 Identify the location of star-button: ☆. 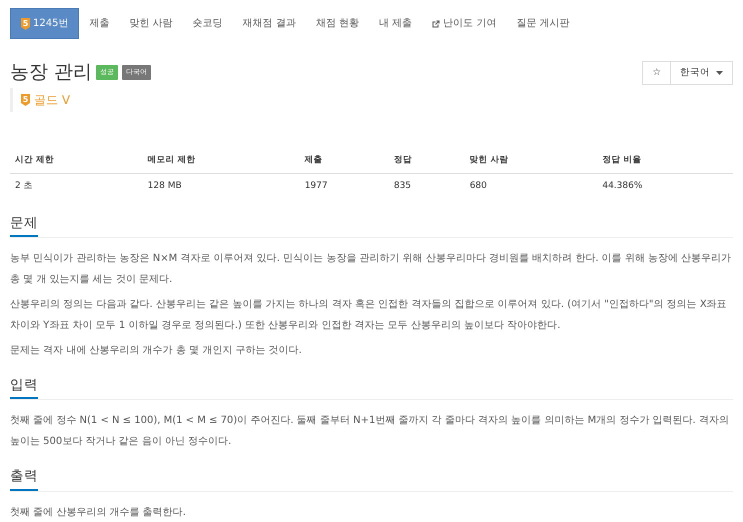
(656, 73).